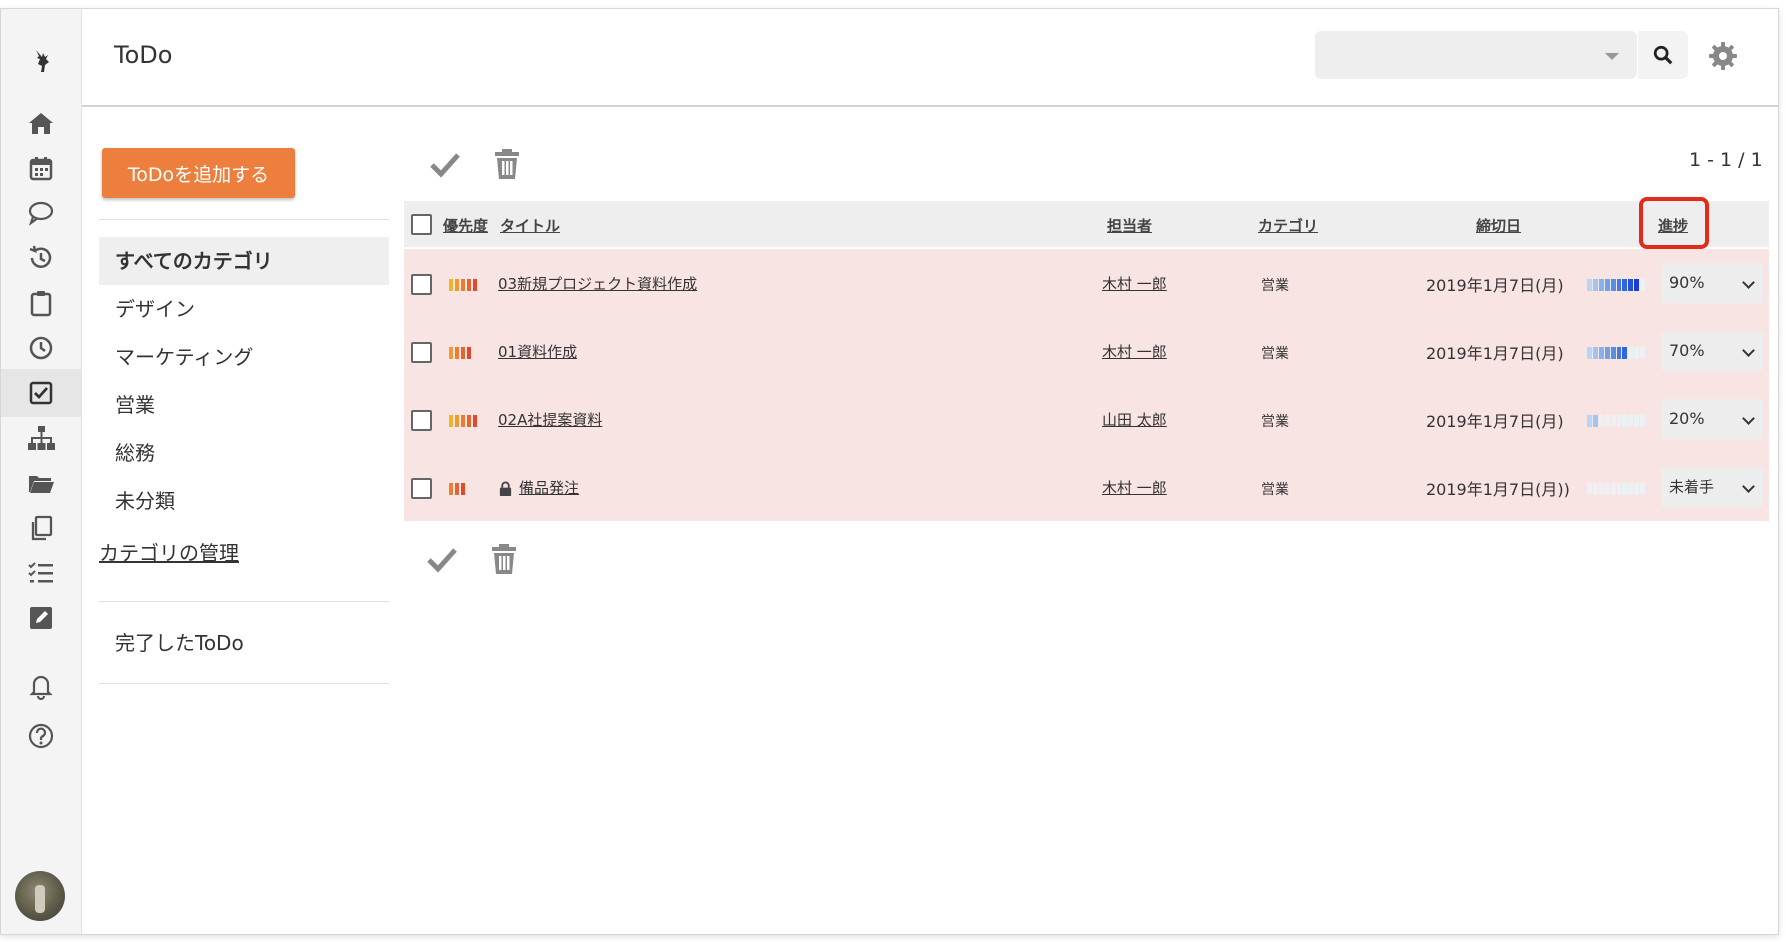  I want to click on table-row: 備品発注 木村 一郎 営業 2019年1月7日(月)) 未着手, so click(1086, 487).